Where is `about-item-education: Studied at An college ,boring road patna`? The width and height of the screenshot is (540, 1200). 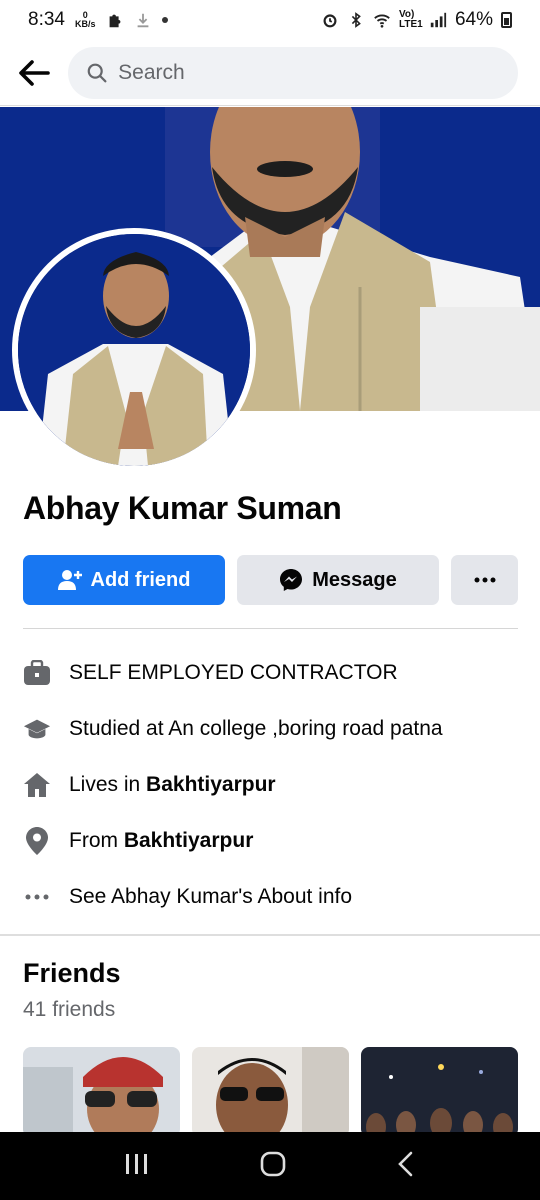
about-item-education: Studied at An college ,boring road patna is located at coordinates (270, 729).